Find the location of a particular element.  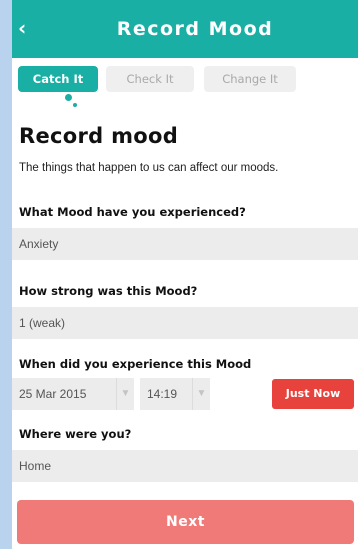

mood-select: Anxiety is located at coordinates (185, 244).